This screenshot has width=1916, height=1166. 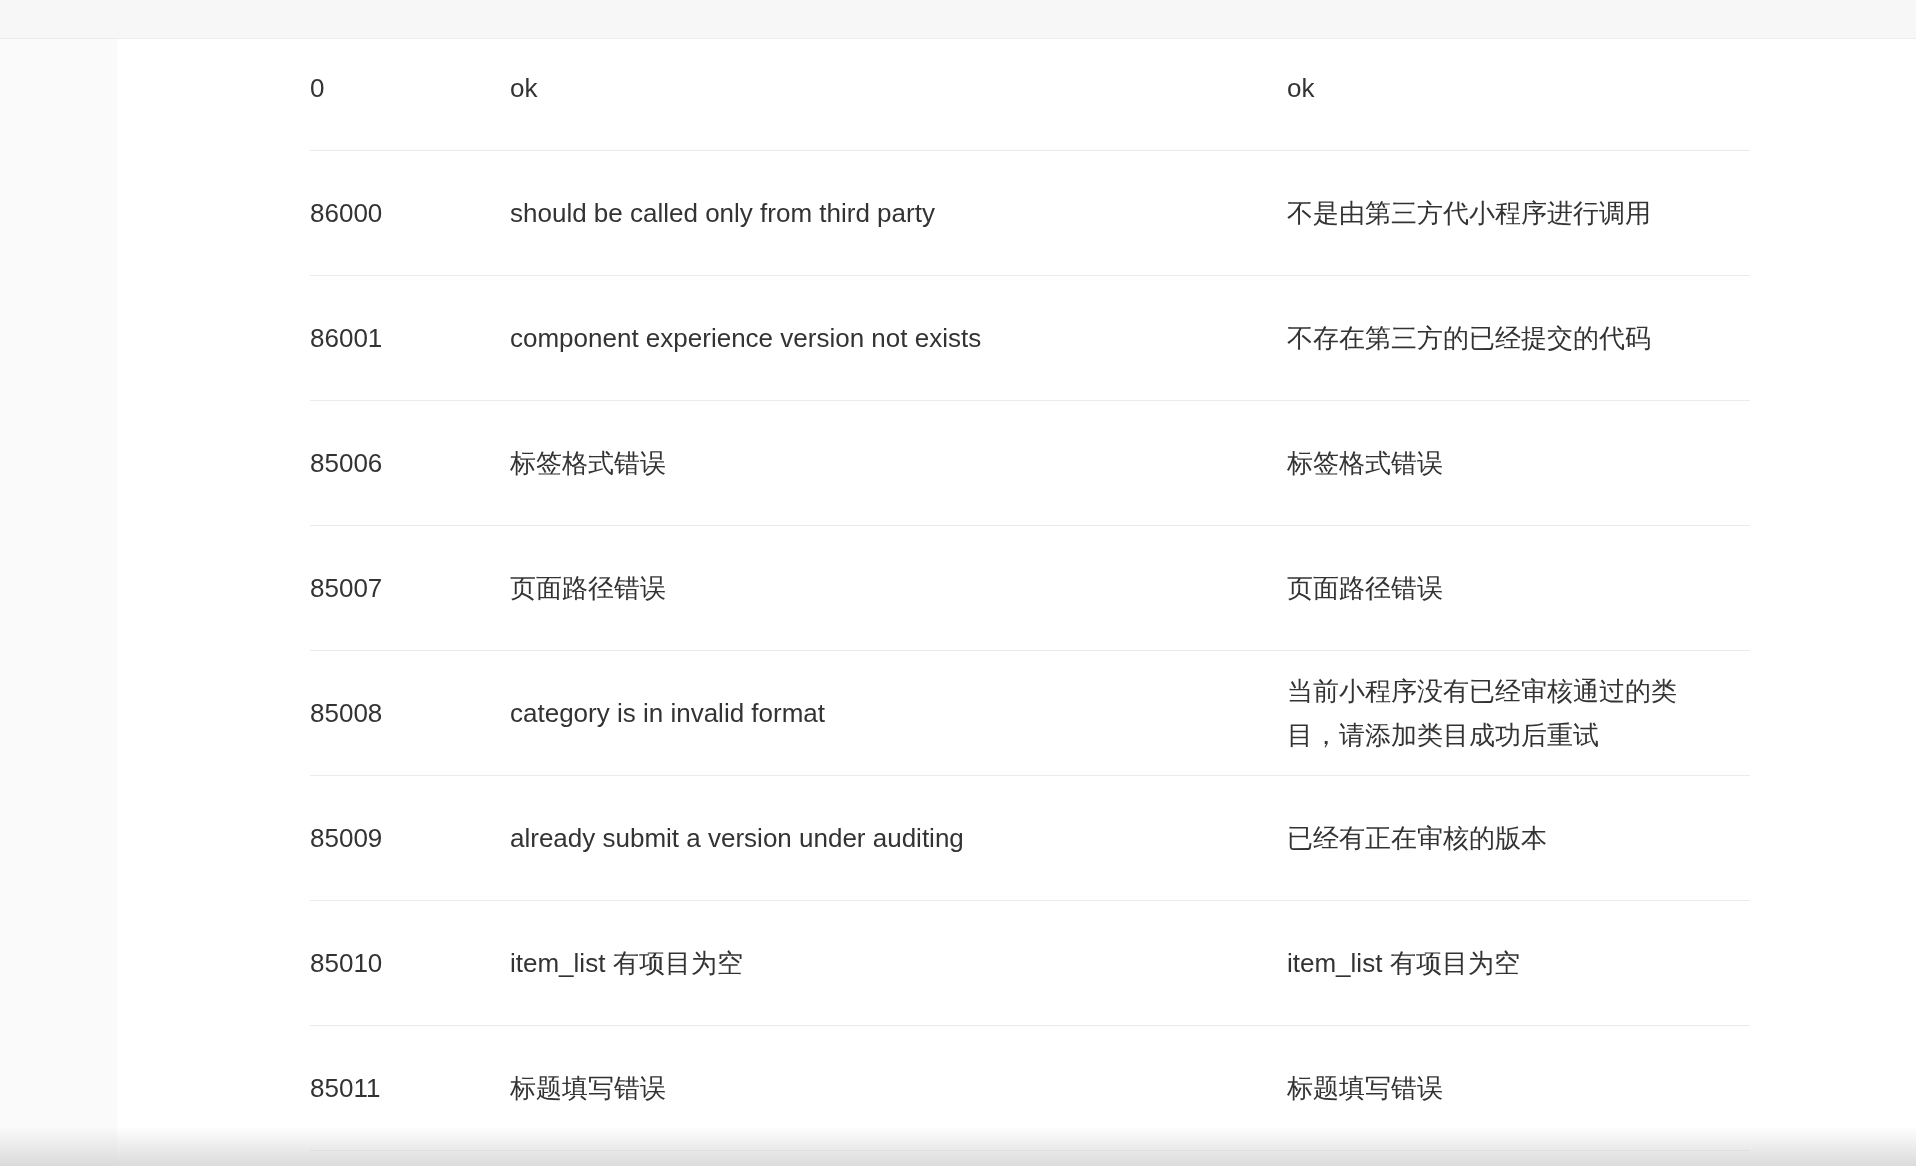 I want to click on table-cell-text: component experience version not exists, so click(x=746, y=338).